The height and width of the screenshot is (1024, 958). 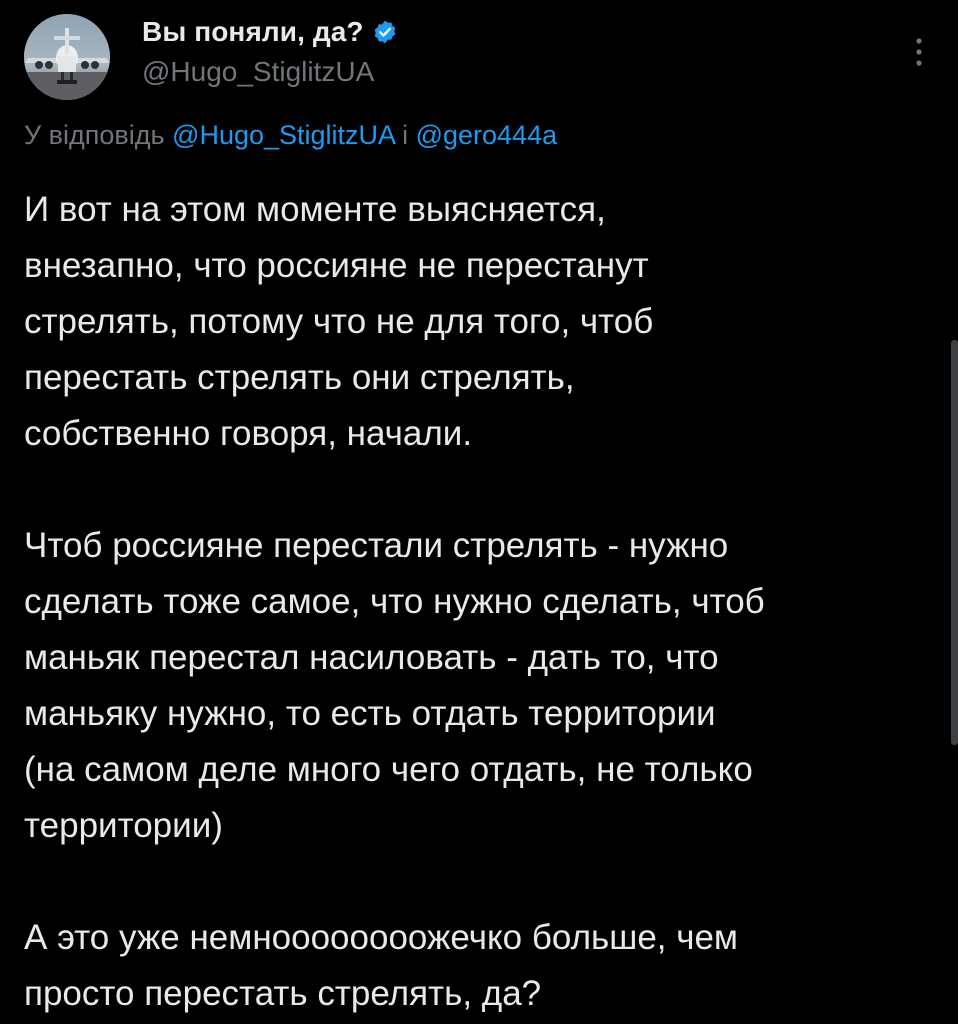 I want to click on reply-joiner: і, so click(x=405, y=135).